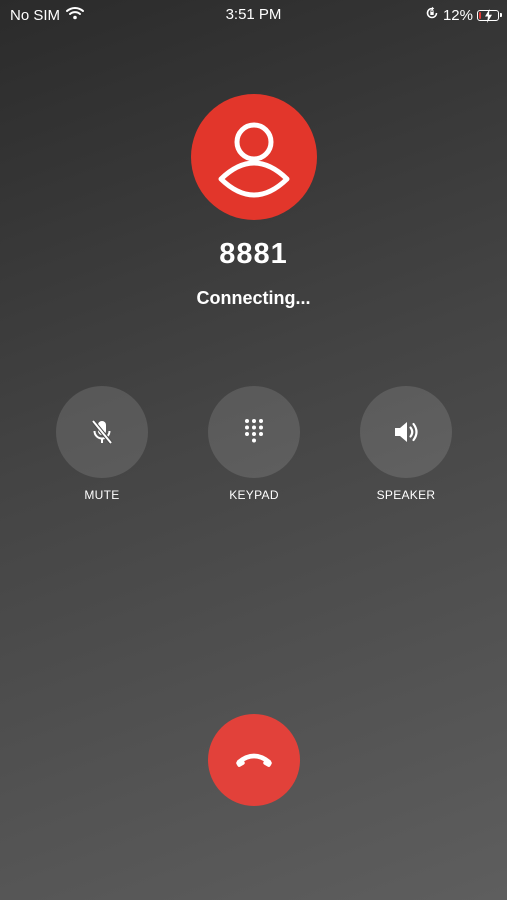 The image size is (507, 900). Describe the element at coordinates (254, 495) in the screenshot. I see `keypad-label: KEYPAD` at that location.